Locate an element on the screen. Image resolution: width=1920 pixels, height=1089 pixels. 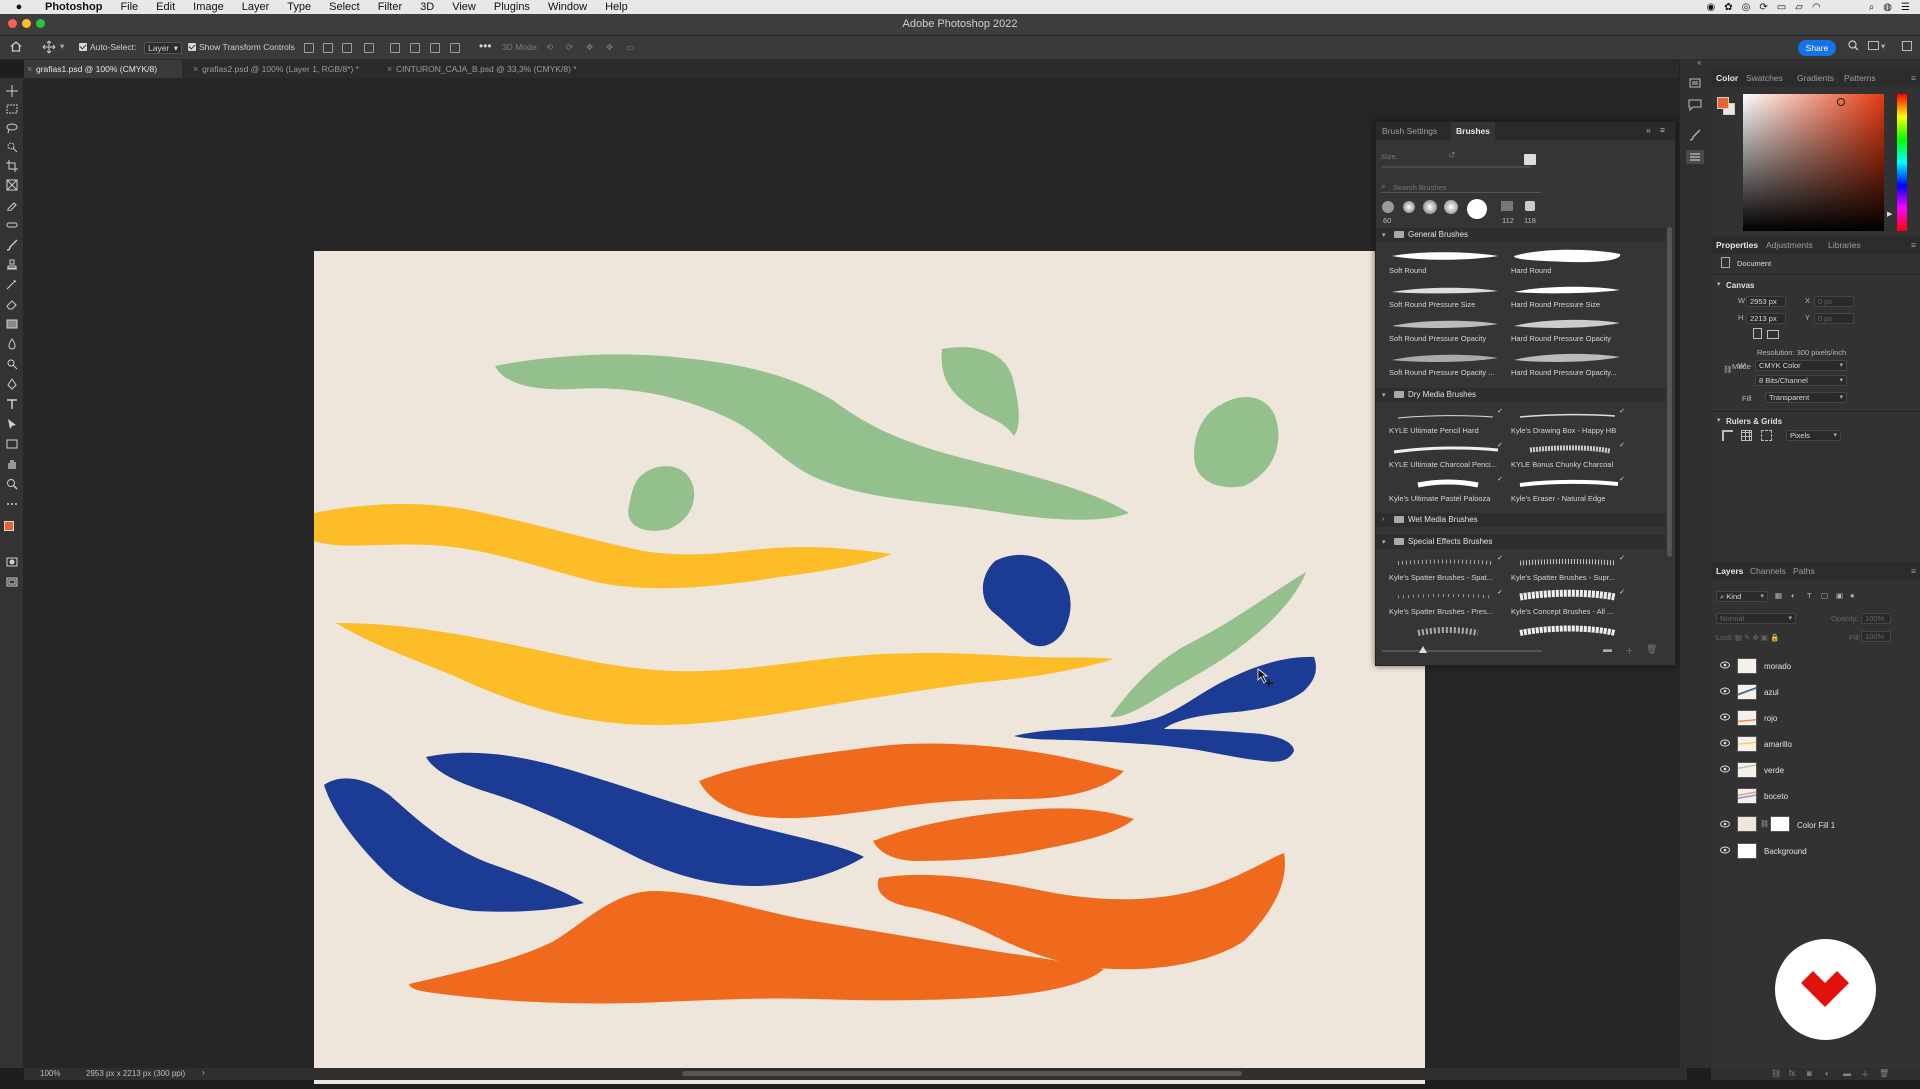
menu-image: Image is located at coordinates (208, 7).